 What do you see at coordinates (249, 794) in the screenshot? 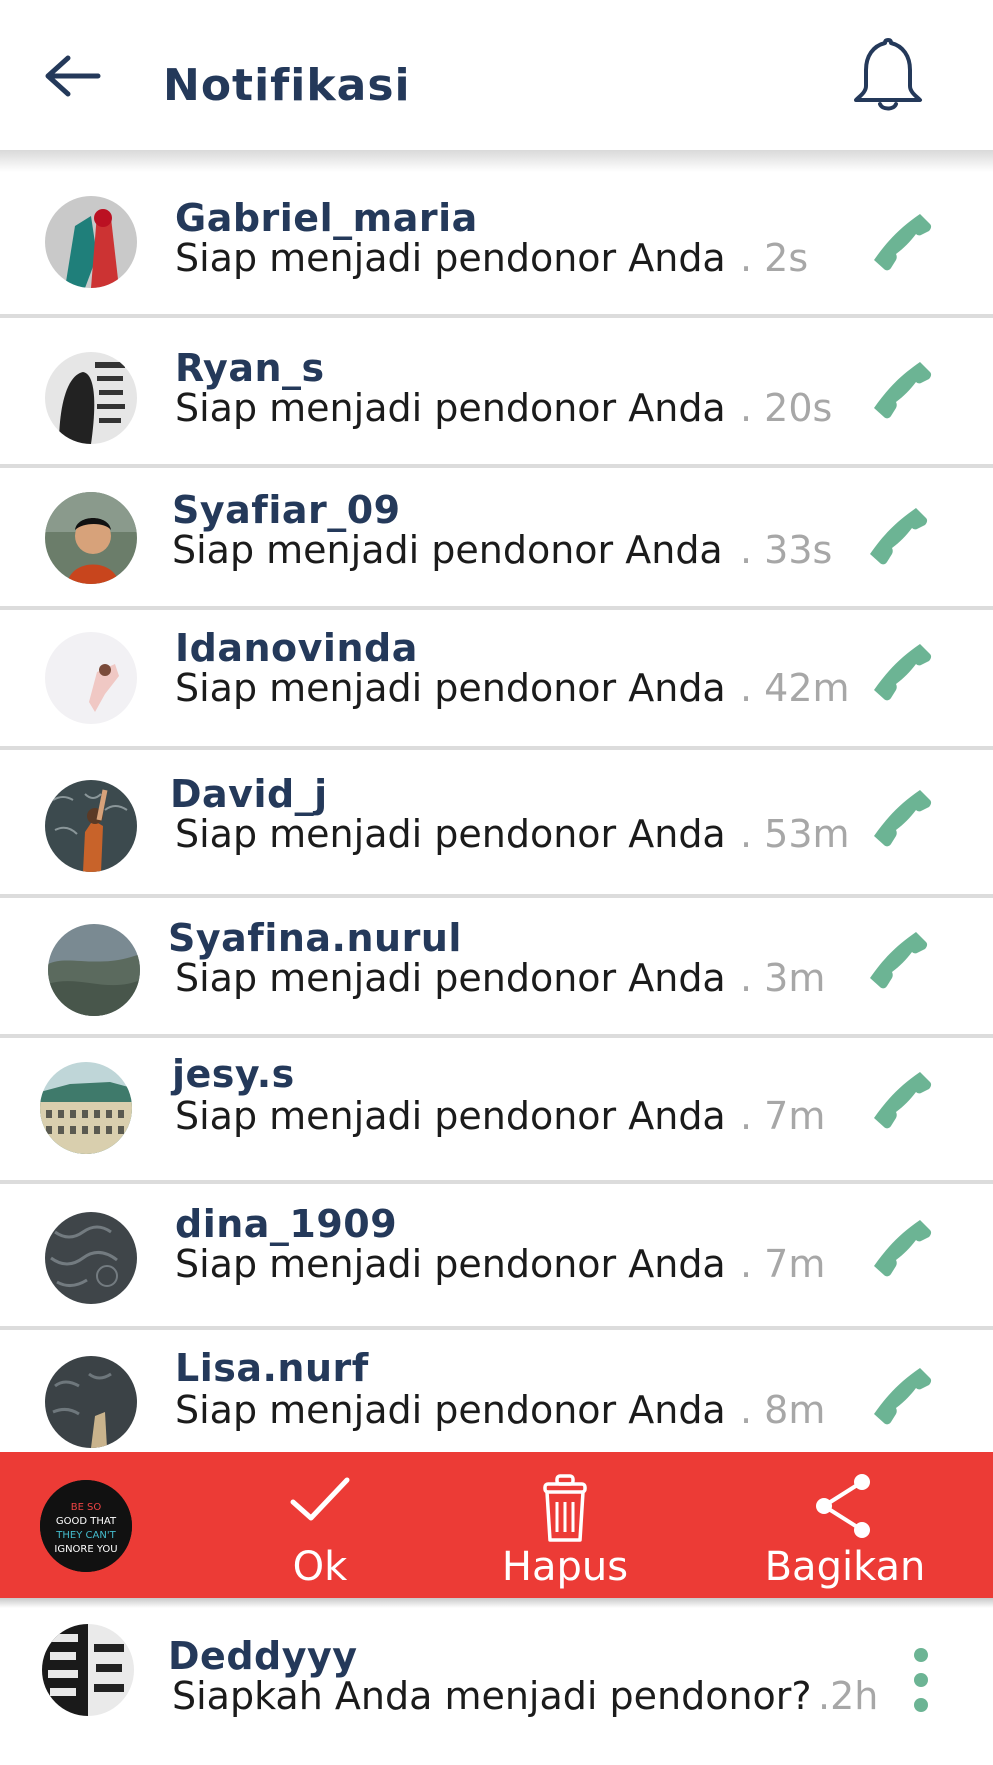
I see `sender-name: David_j` at bounding box center [249, 794].